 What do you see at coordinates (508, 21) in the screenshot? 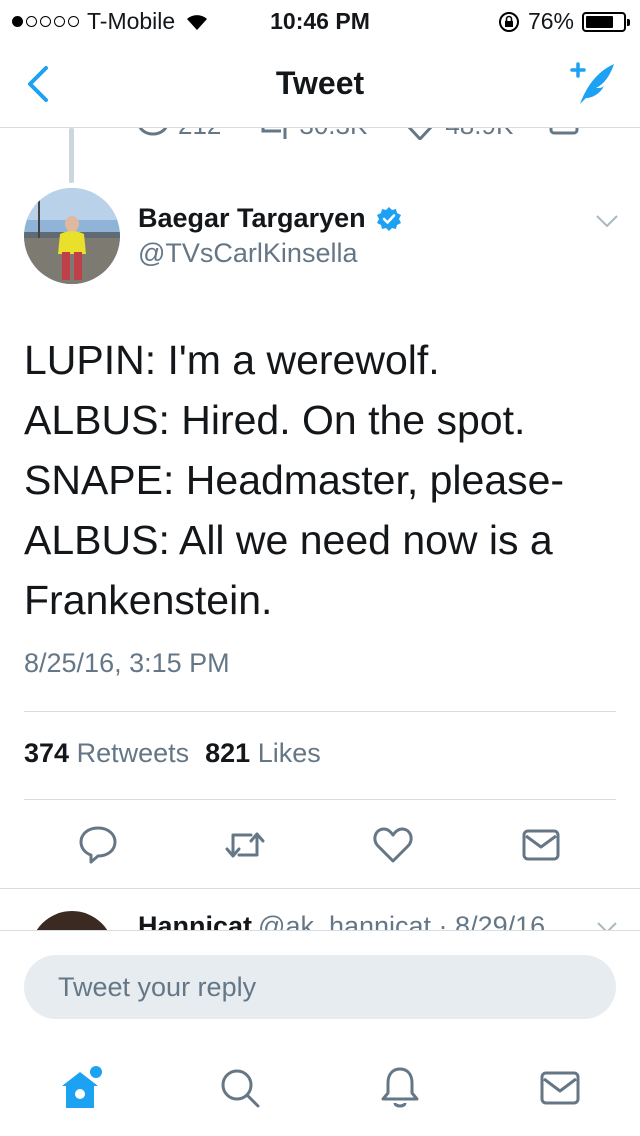
I see `orientation-lock-icon` at bounding box center [508, 21].